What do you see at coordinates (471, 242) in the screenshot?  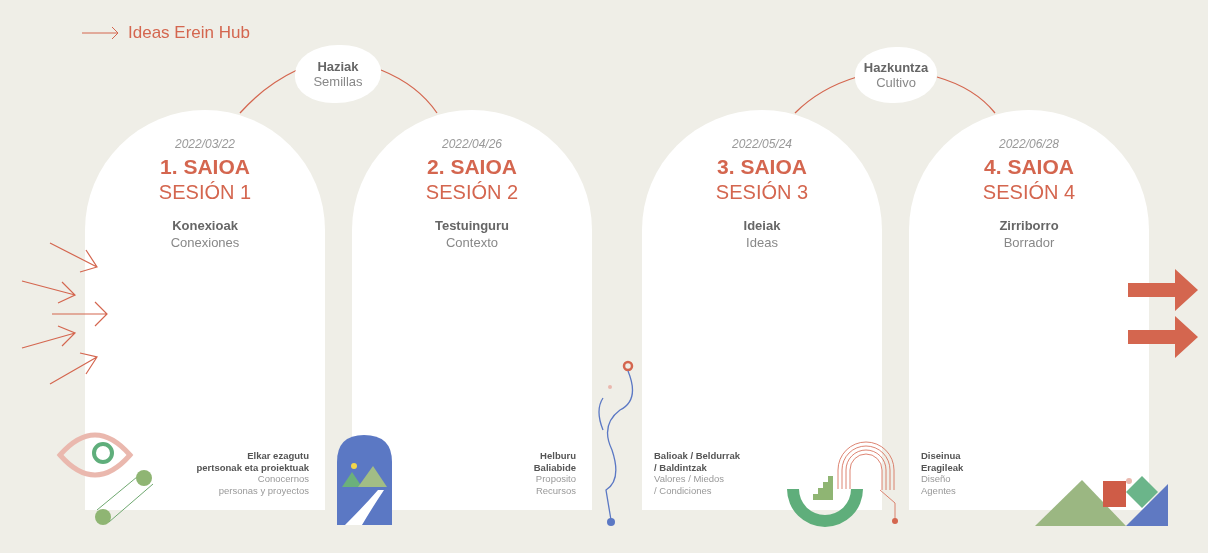 I see `session-theme-translation: Contexto` at bounding box center [471, 242].